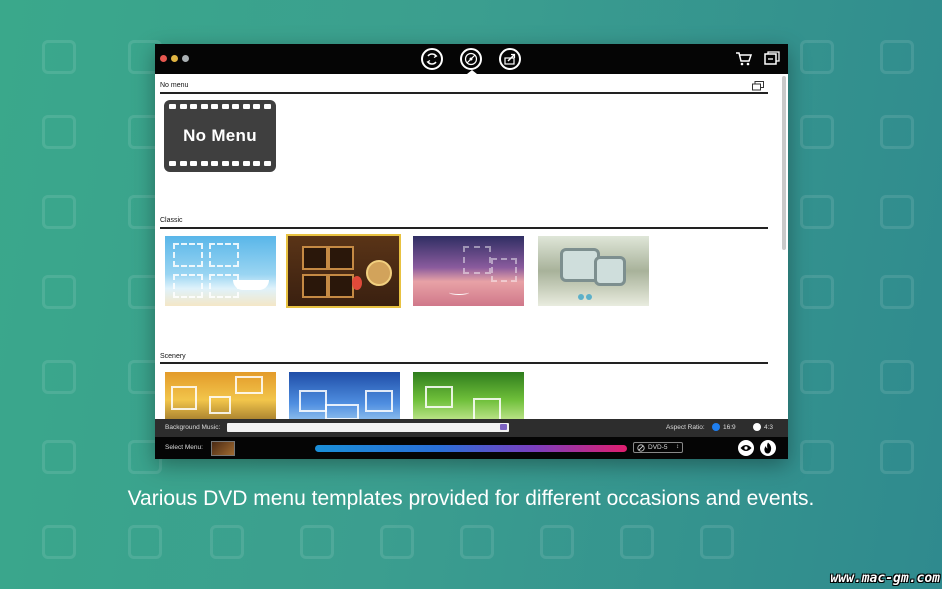  What do you see at coordinates (503, 427) in the screenshot?
I see `folder-icon` at bounding box center [503, 427].